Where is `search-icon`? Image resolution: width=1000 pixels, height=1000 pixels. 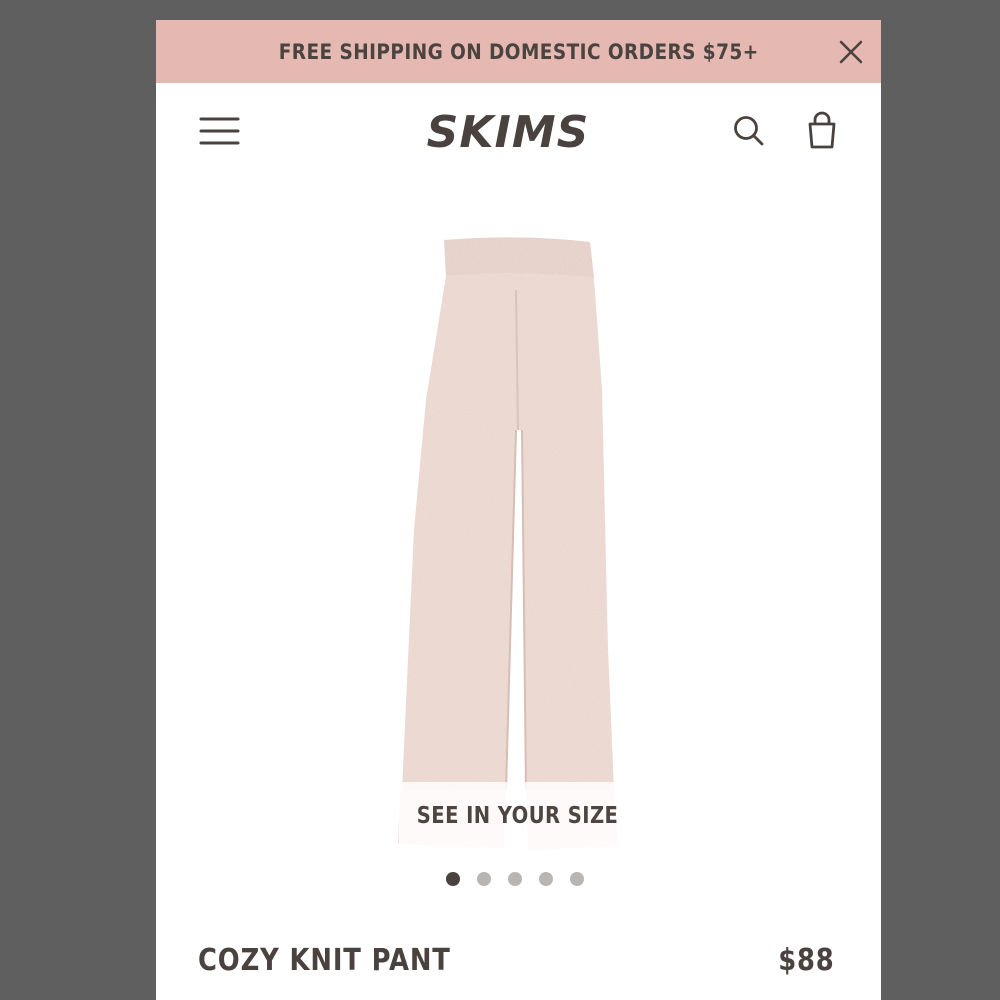 search-icon is located at coordinates (749, 131).